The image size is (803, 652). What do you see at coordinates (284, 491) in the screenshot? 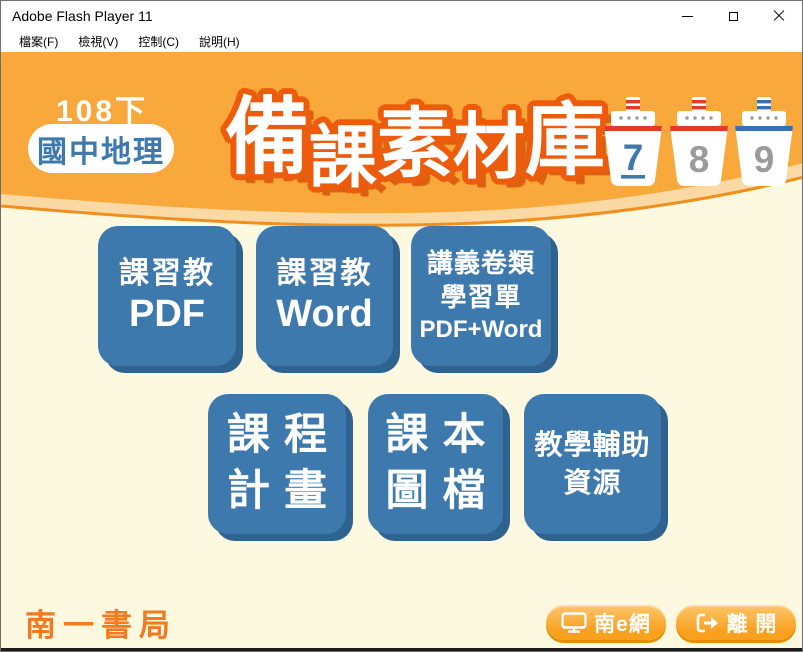
I see `tile-label: 計畫` at bounding box center [284, 491].